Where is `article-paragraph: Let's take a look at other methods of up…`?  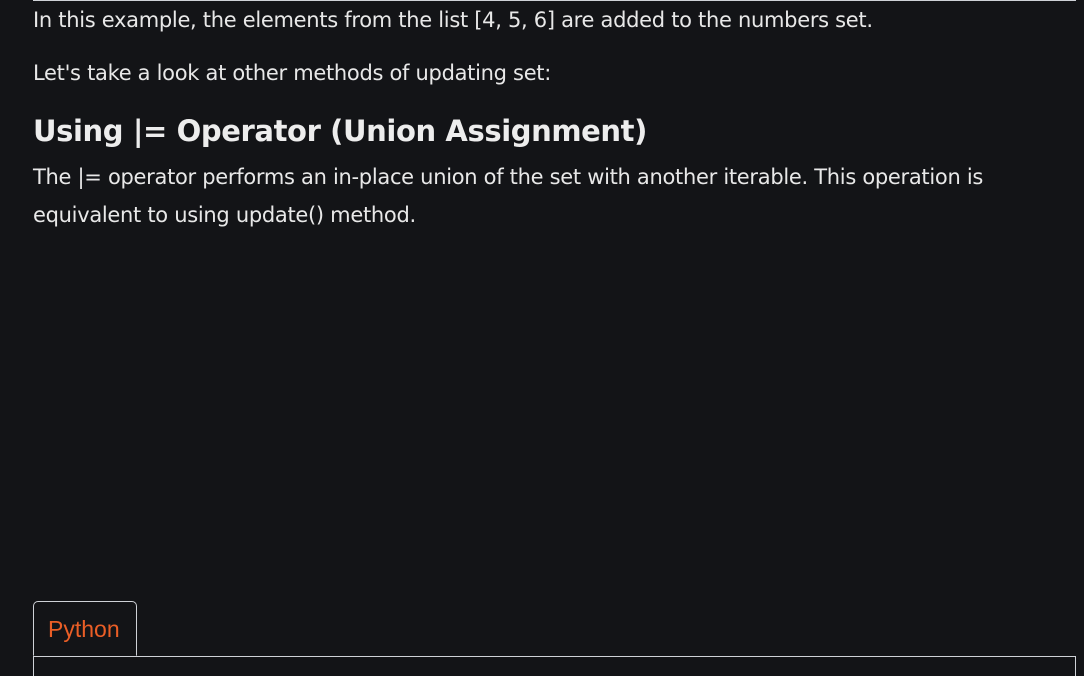 article-paragraph: Let's take a look at other methods of up… is located at coordinates (292, 73).